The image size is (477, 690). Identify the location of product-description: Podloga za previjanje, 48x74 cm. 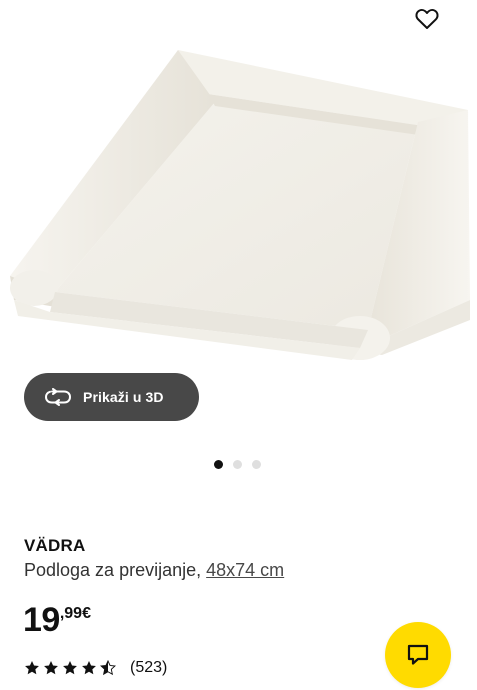
(154, 570).